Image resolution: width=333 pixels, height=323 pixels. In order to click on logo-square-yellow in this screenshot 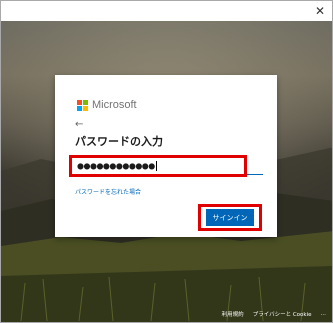, I will do `click(85, 108)`.